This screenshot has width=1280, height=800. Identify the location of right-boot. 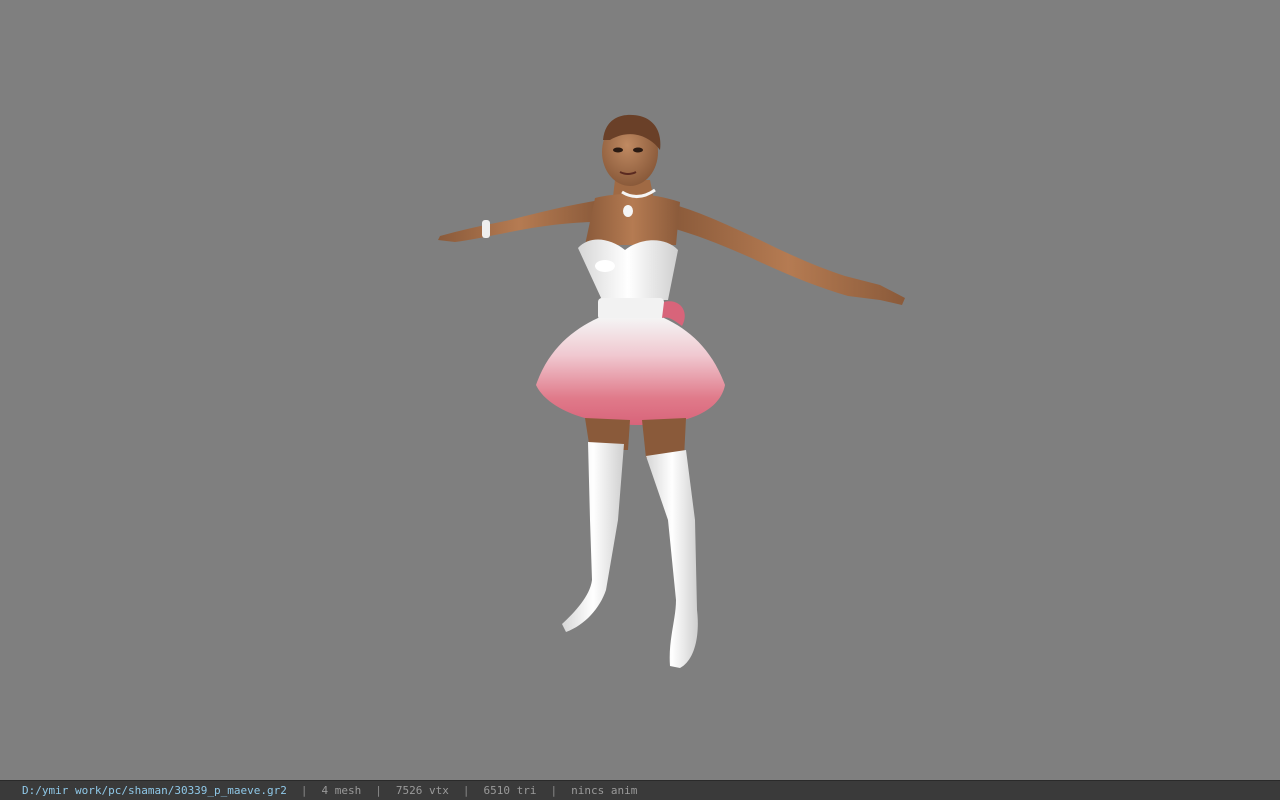
(672, 559).